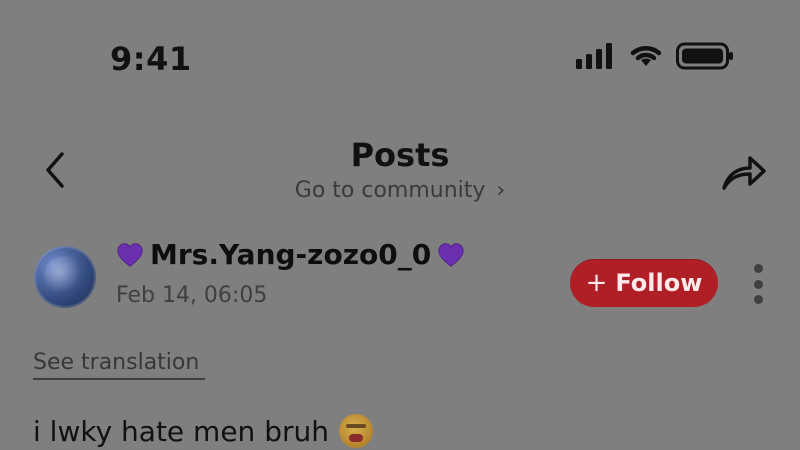  What do you see at coordinates (704, 56) in the screenshot?
I see `battery-icon` at bounding box center [704, 56].